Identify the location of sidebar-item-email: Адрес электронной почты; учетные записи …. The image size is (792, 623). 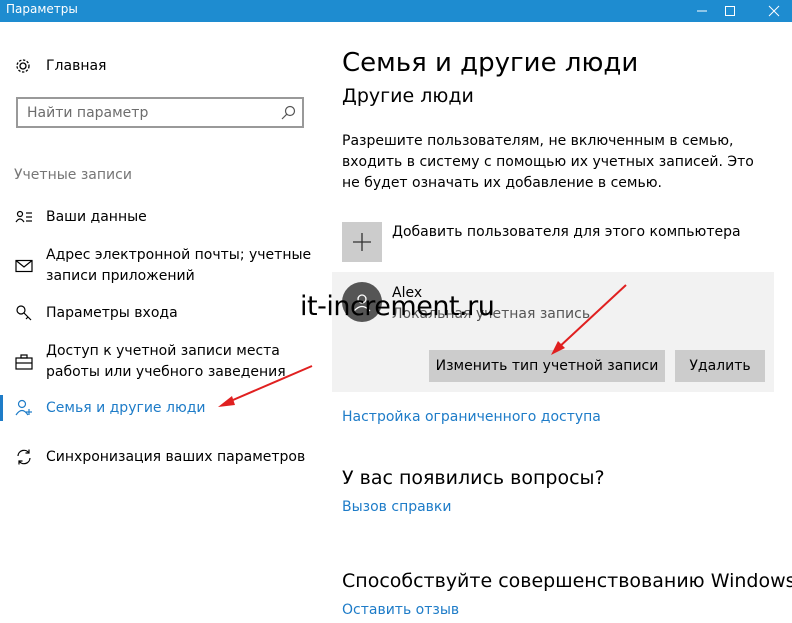
(166, 267).